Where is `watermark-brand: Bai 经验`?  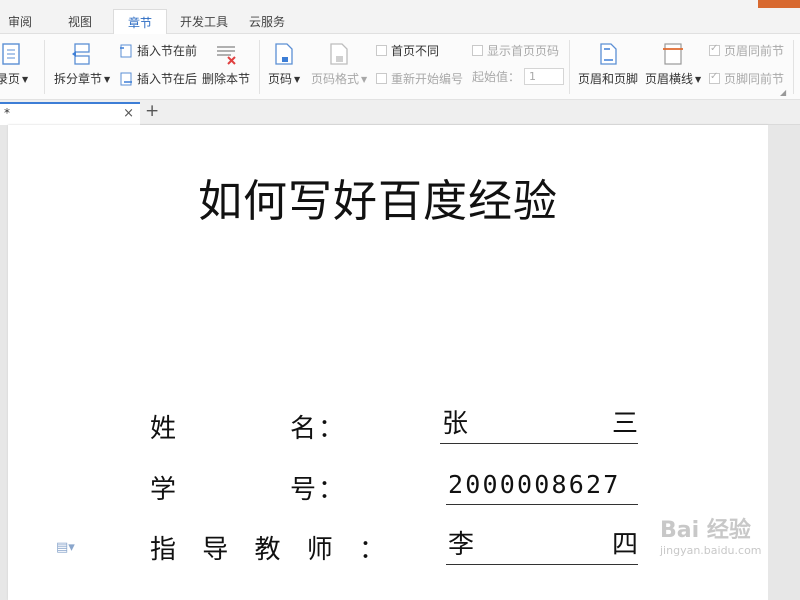 watermark-brand: Bai 经验 is located at coordinates (705, 530).